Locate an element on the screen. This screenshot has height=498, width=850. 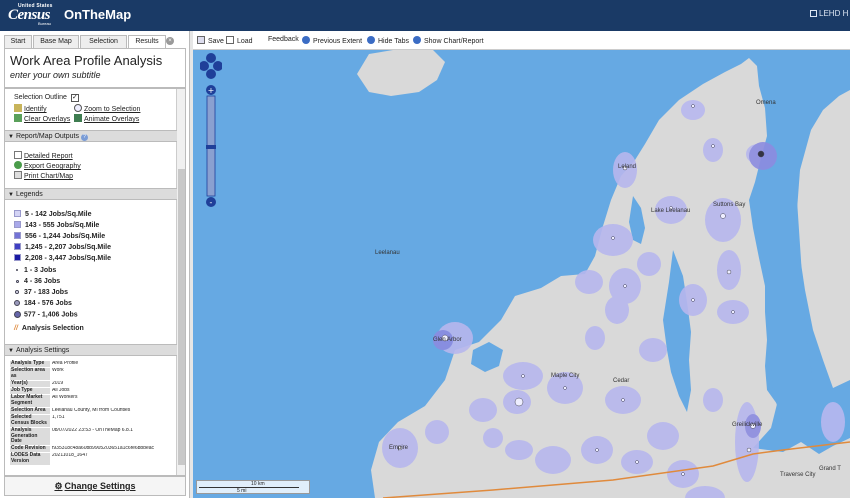
hide-tabs-button: Hide Tabs is located at coordinates (388, 40).